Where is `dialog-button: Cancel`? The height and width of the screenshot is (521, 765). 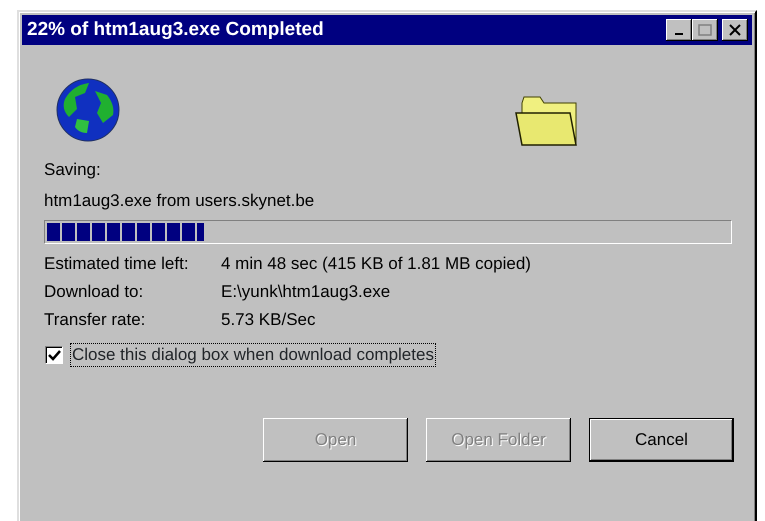
dialog-button: Cancel is located at coordinates (661, 440).